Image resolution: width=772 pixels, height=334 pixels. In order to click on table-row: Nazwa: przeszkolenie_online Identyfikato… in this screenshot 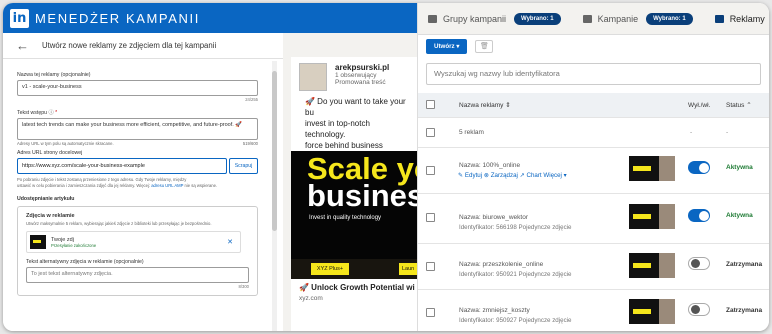, I will do `click(593, 266)`.